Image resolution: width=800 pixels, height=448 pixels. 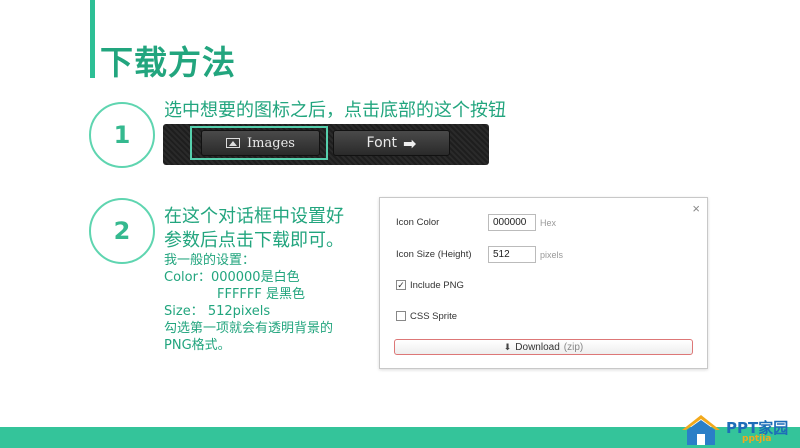 I want to click on title-accent-bar, so click(x=92, y=39).